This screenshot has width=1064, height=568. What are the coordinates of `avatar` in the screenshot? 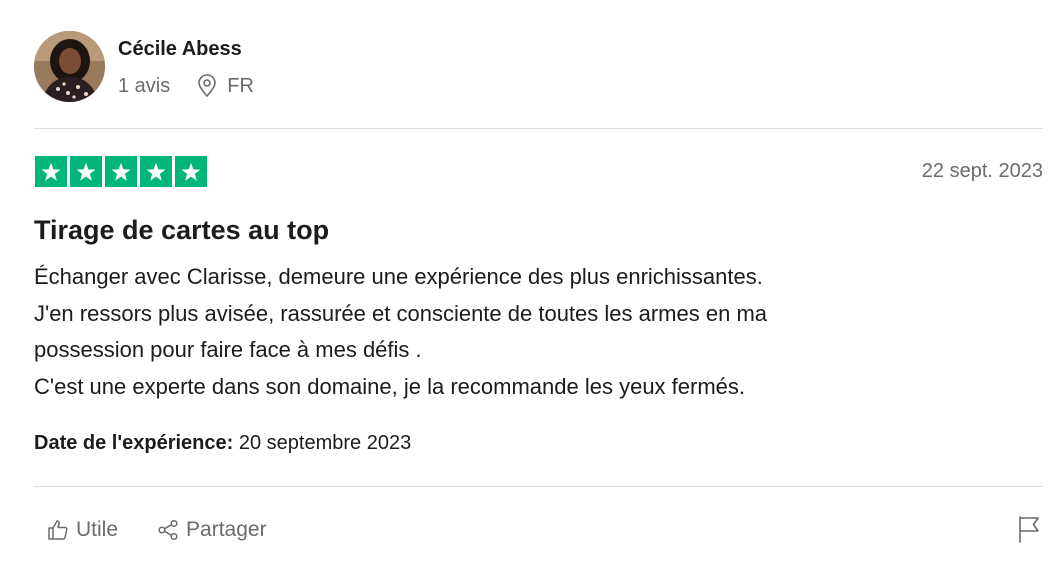 It's located at (69, 66).